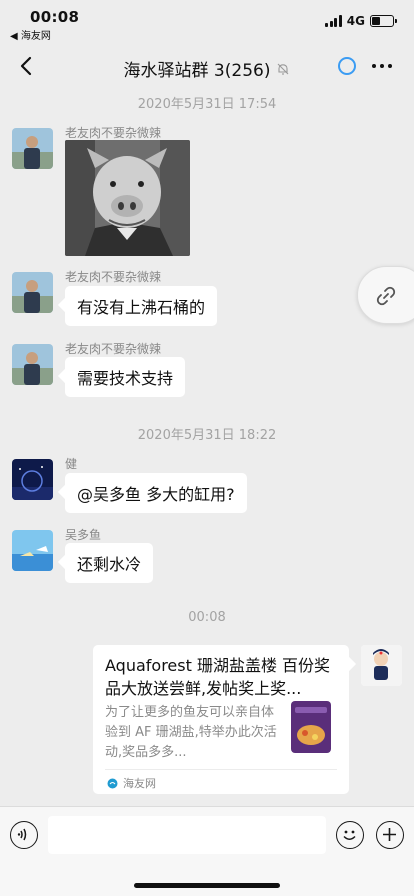  I want to click on back-to-app-link: ◀ 海友网, so click(30, 34).